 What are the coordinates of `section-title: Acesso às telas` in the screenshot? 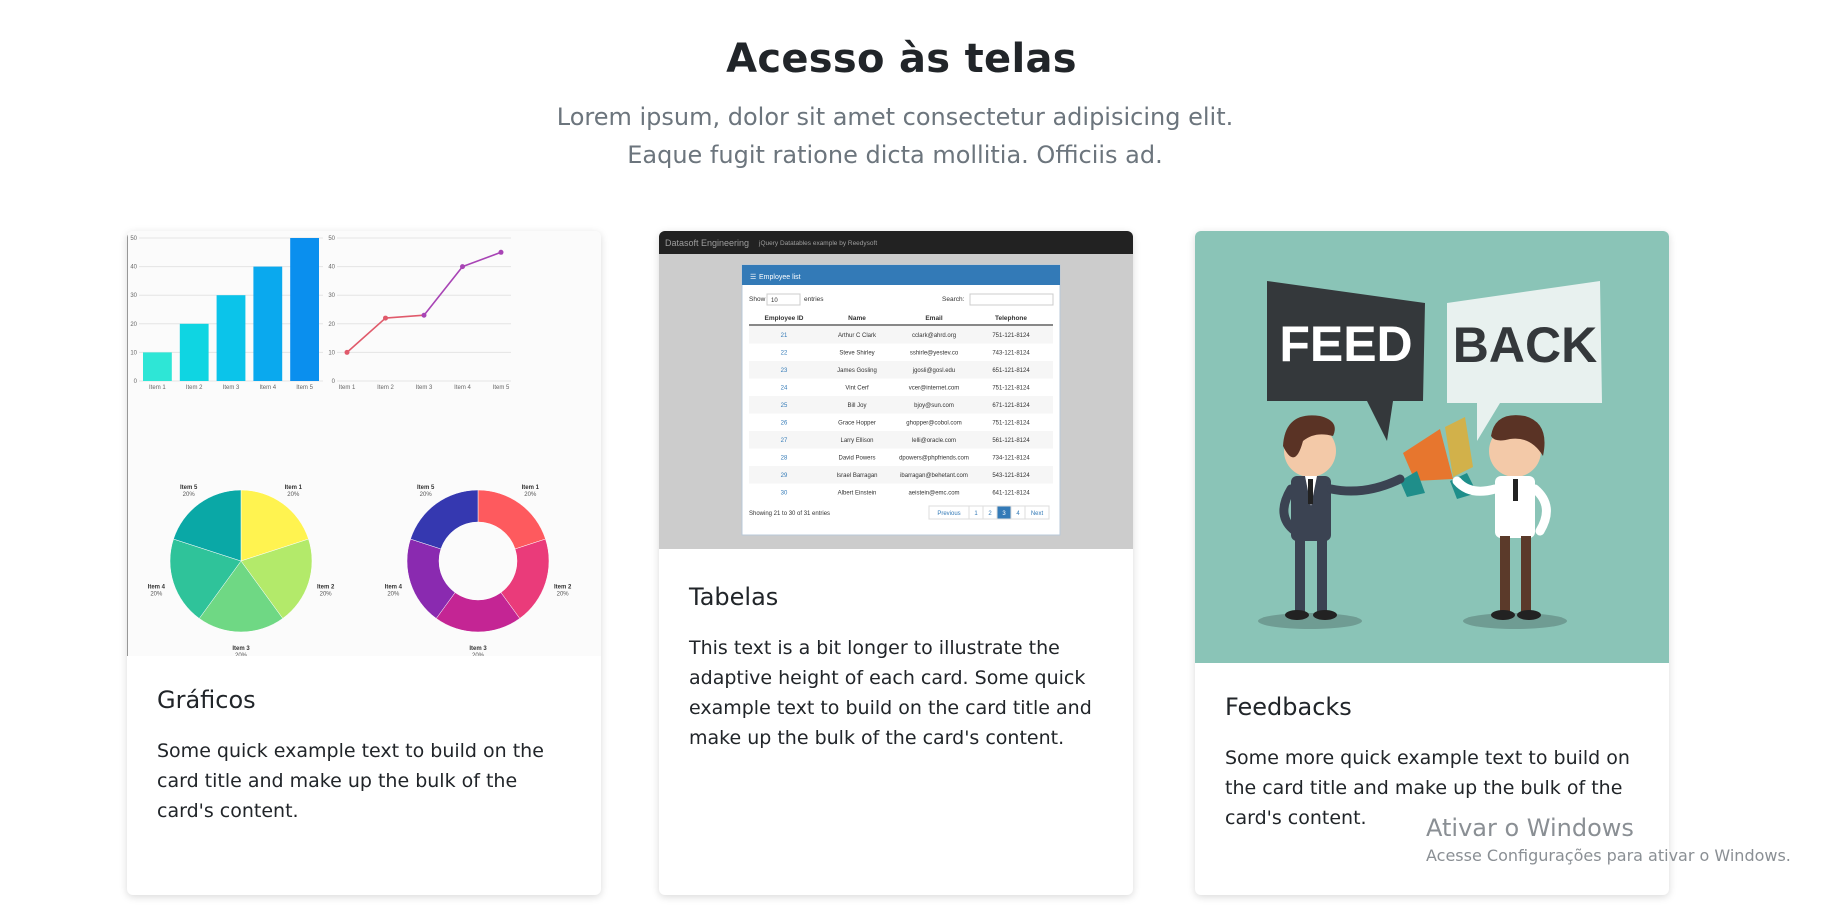 It's located at (901, 59).